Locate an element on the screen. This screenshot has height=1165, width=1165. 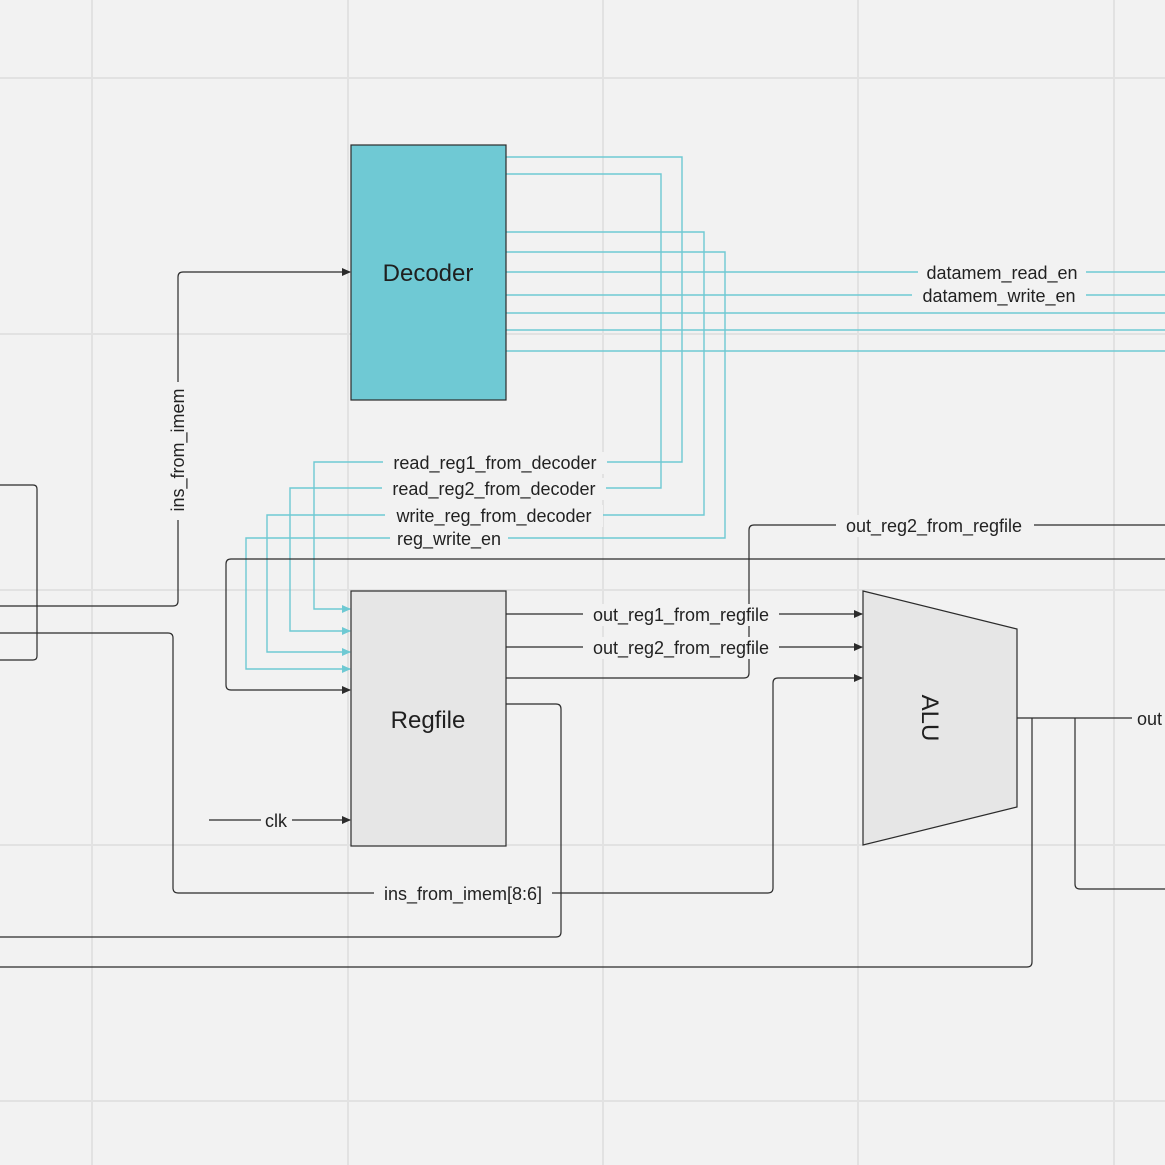
out-reg2-from-regfile-label: out_reg2_from_regfile is located at coordinates (681, 648).